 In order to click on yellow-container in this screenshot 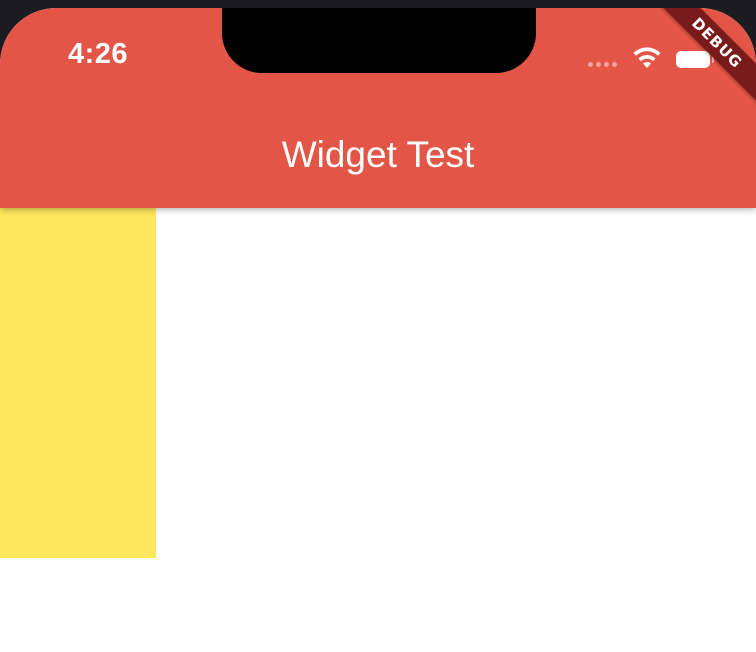, I will do `click(78, 383)`.